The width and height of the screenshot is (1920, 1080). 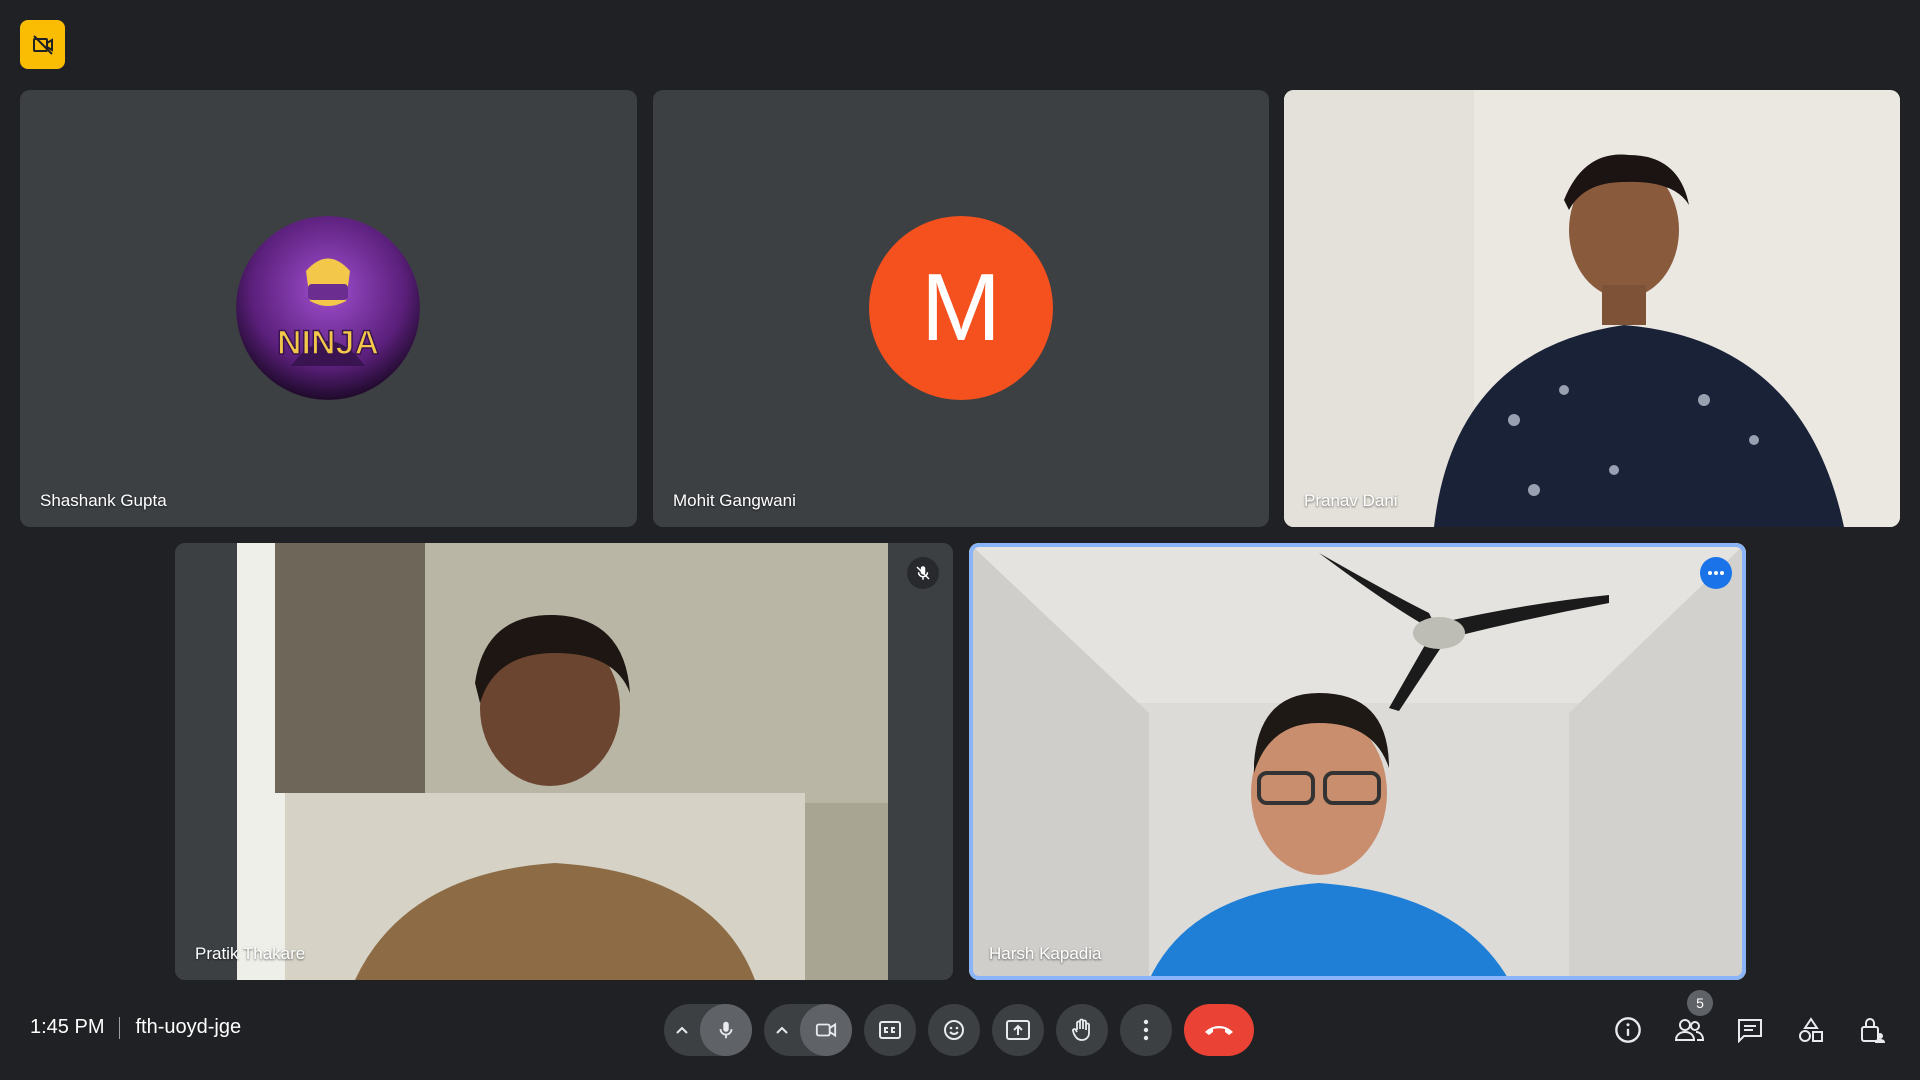 I want to click on tile-more-options-button, so click(x=1716, y=573).